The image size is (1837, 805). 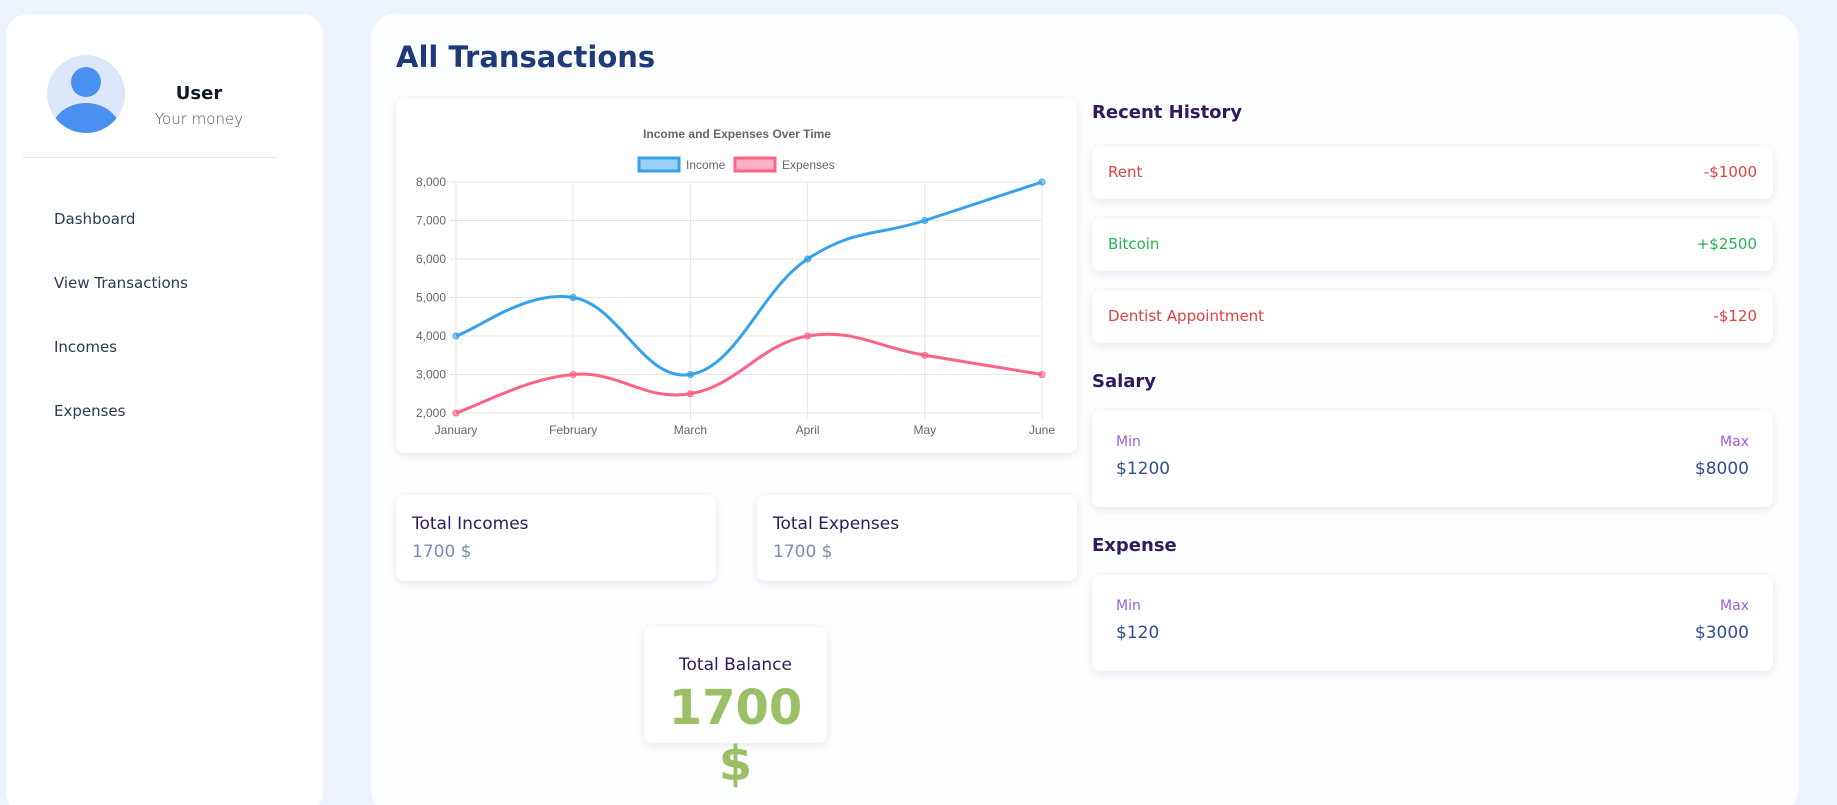 I want to click on legend-swatch-income, so click(x=659, y=164).